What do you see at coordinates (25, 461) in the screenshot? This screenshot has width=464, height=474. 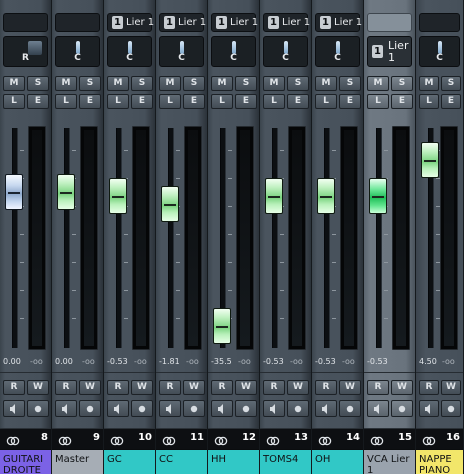 I see `channel-name-bar: GUITARI DROITE` at bounding box center [25, 461].